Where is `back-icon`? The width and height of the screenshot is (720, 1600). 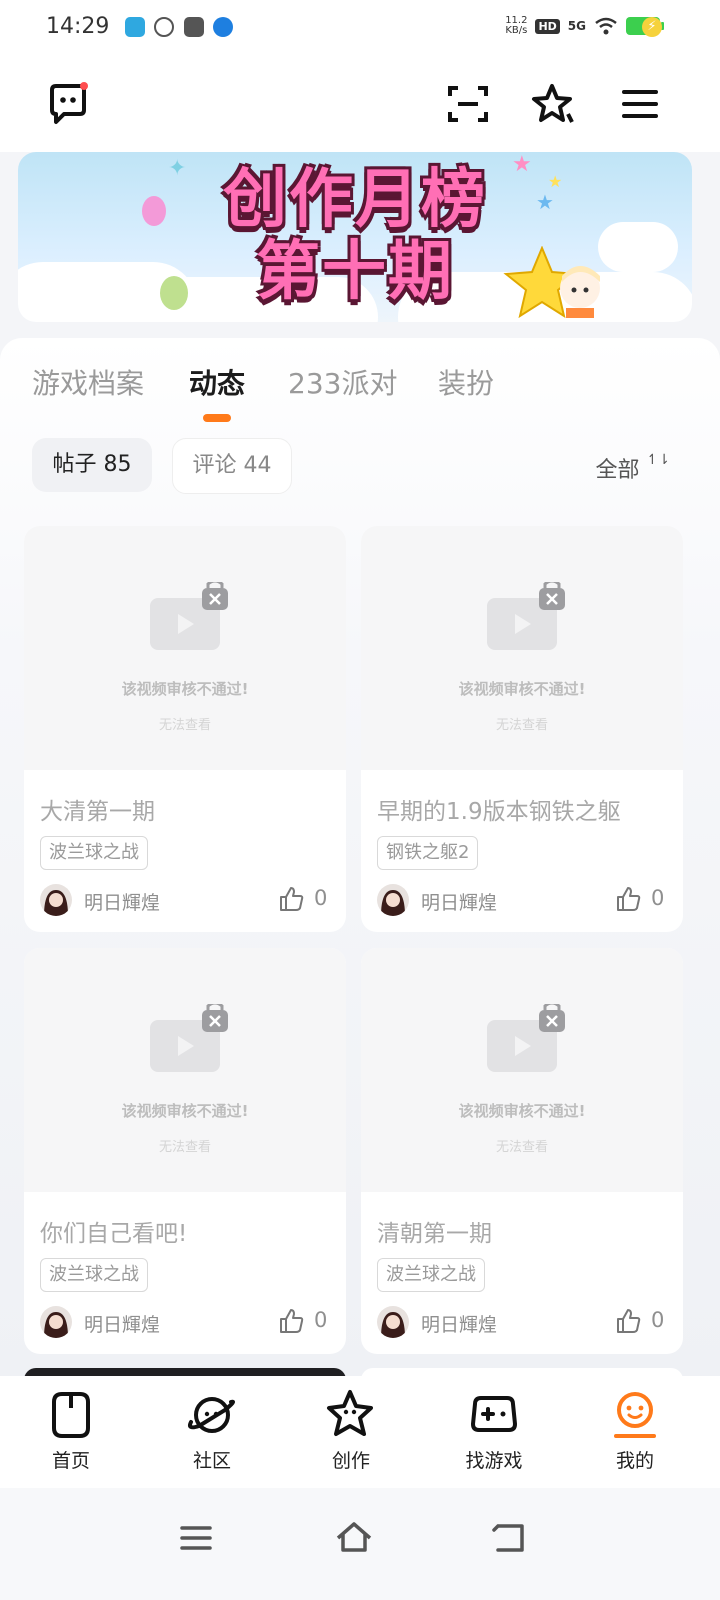
back-icon is located at coordinates (510, 1538).